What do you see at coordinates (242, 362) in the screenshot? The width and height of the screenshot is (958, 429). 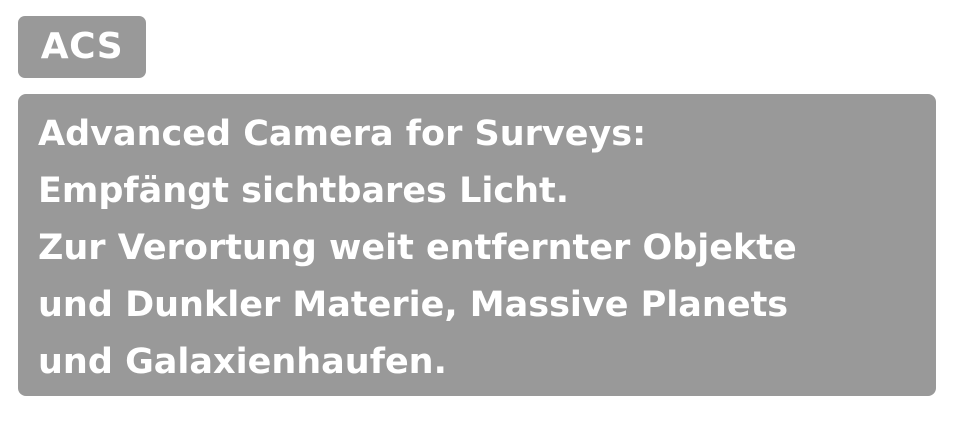 I see `description-line: und Galaxienhaufen.` at bounding box center [242, 362].